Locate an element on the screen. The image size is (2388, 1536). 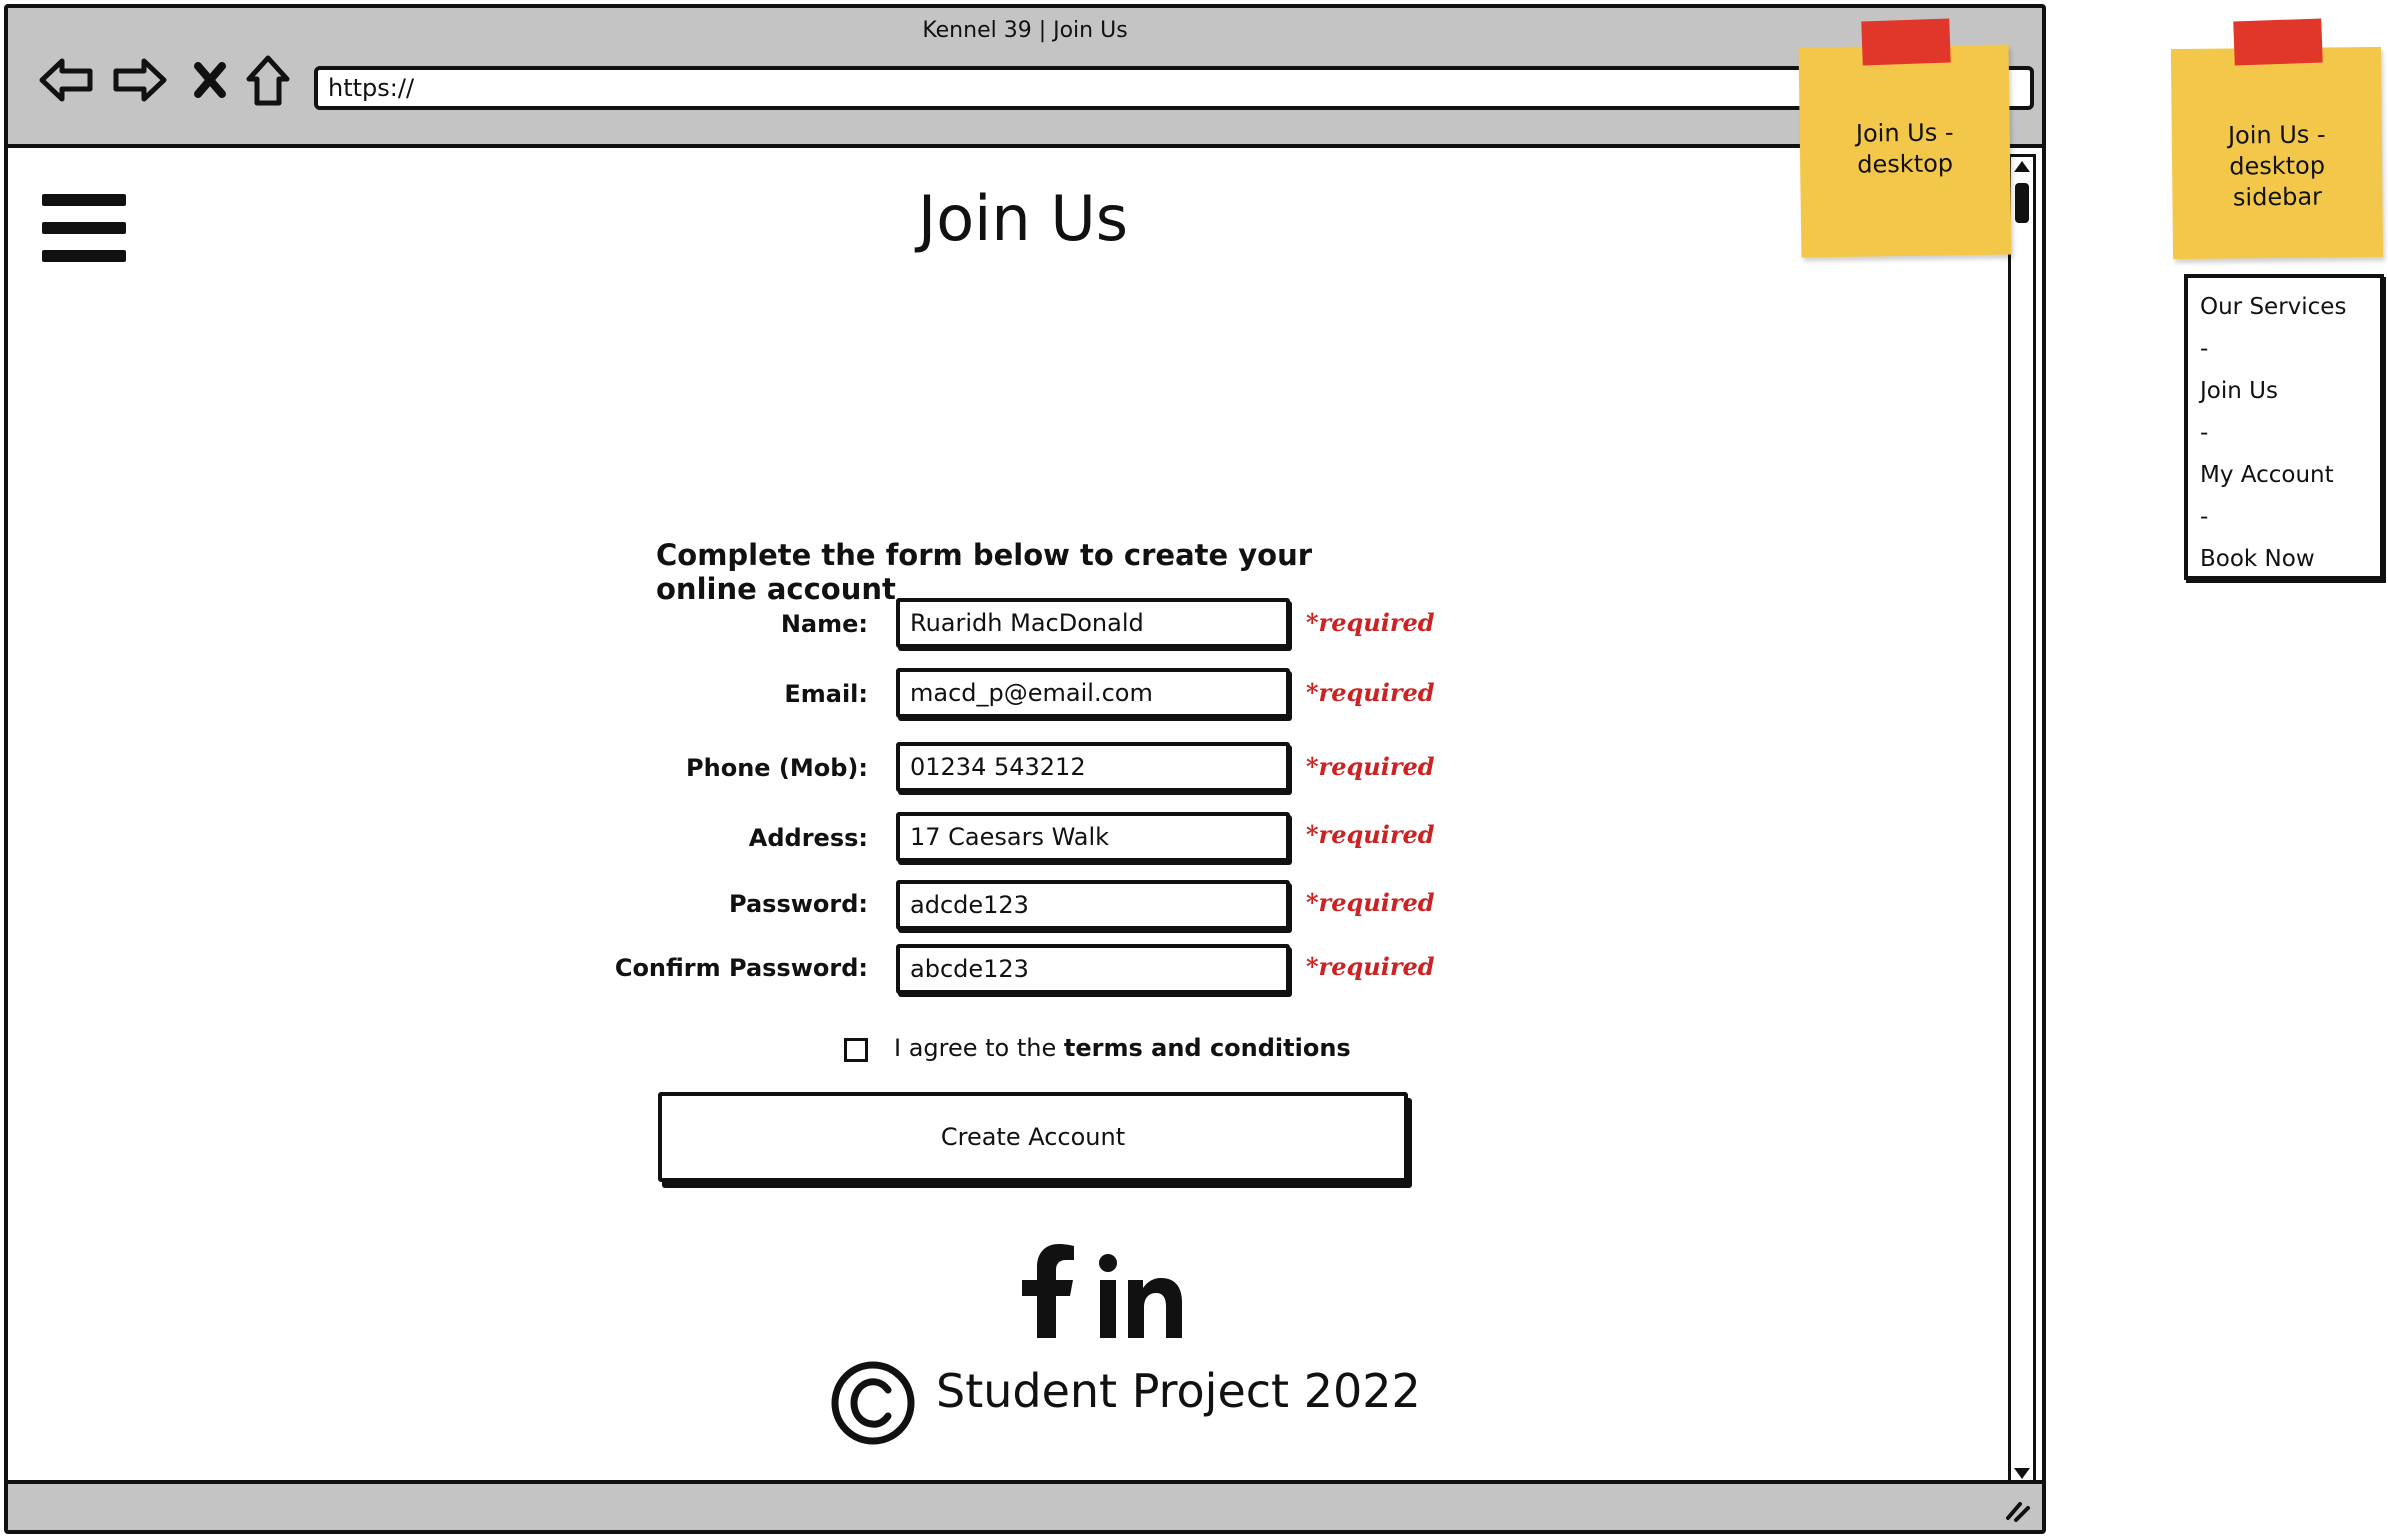
resize-grip-icon is located at coordinates (2017, 1507).